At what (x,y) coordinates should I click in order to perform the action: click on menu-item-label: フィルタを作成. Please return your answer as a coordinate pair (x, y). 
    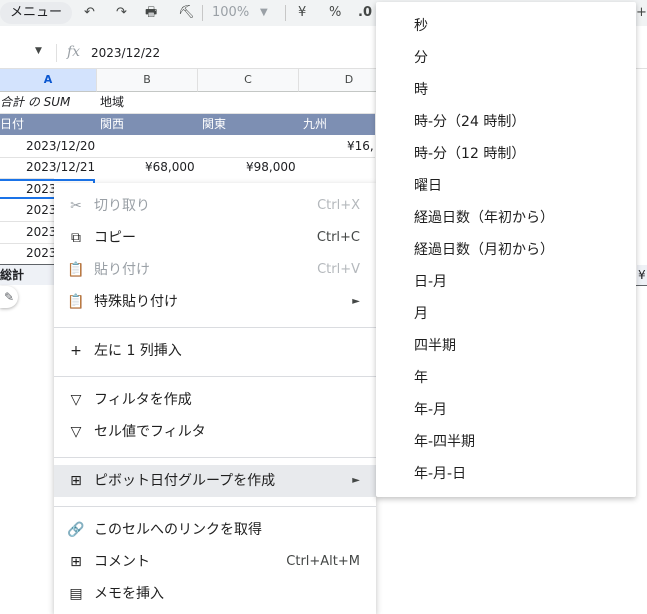
    Looking at the image, I should click on (143, 400).